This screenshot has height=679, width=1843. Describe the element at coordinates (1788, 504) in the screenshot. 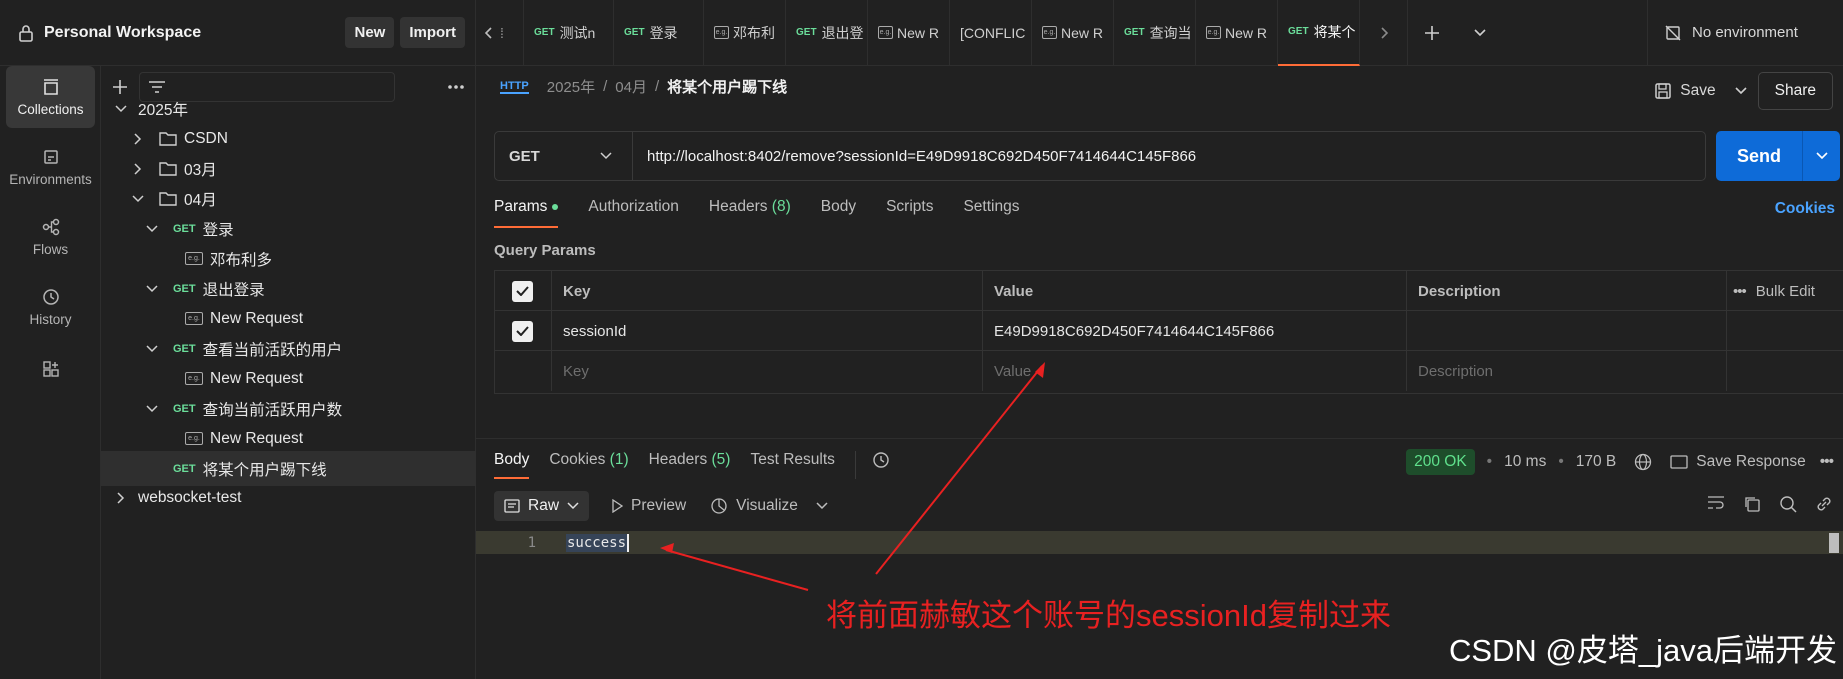

I see `search-icon` at that location.